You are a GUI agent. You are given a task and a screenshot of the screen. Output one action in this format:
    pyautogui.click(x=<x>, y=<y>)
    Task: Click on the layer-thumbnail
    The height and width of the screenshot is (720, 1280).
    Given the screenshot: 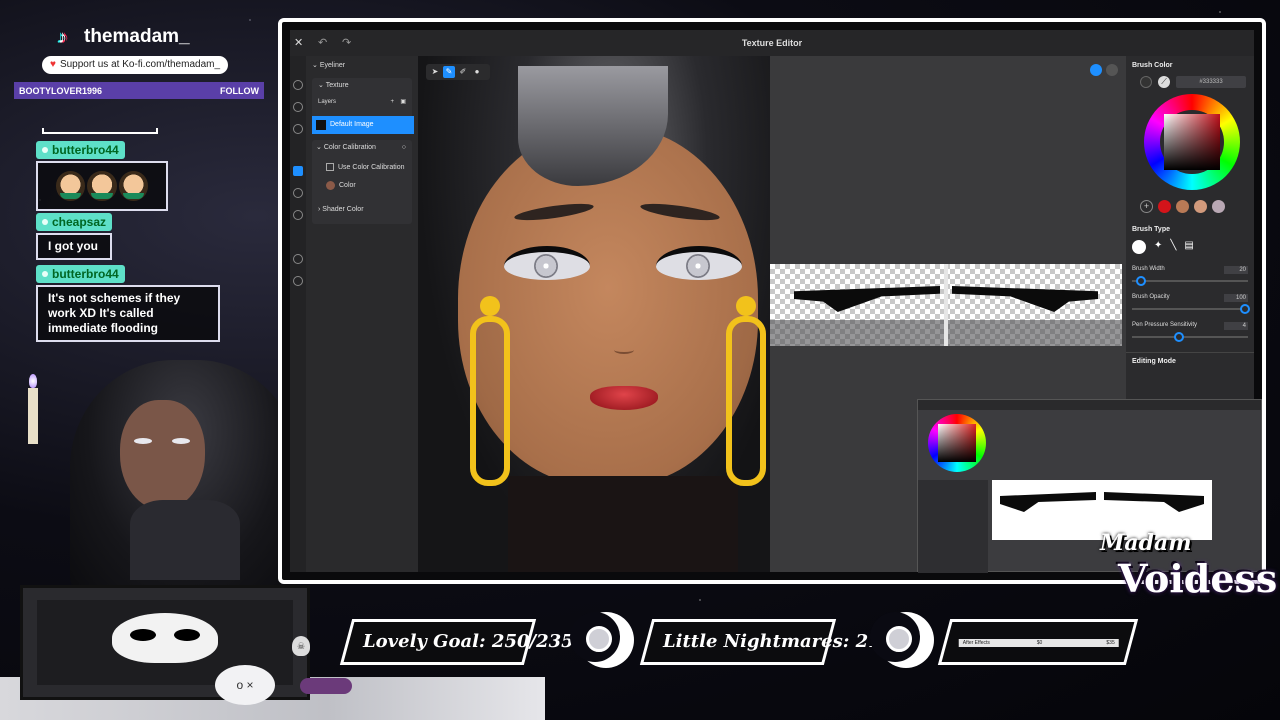 What is the action you would take?
    pyautogui.click(x=321, y=125)
    